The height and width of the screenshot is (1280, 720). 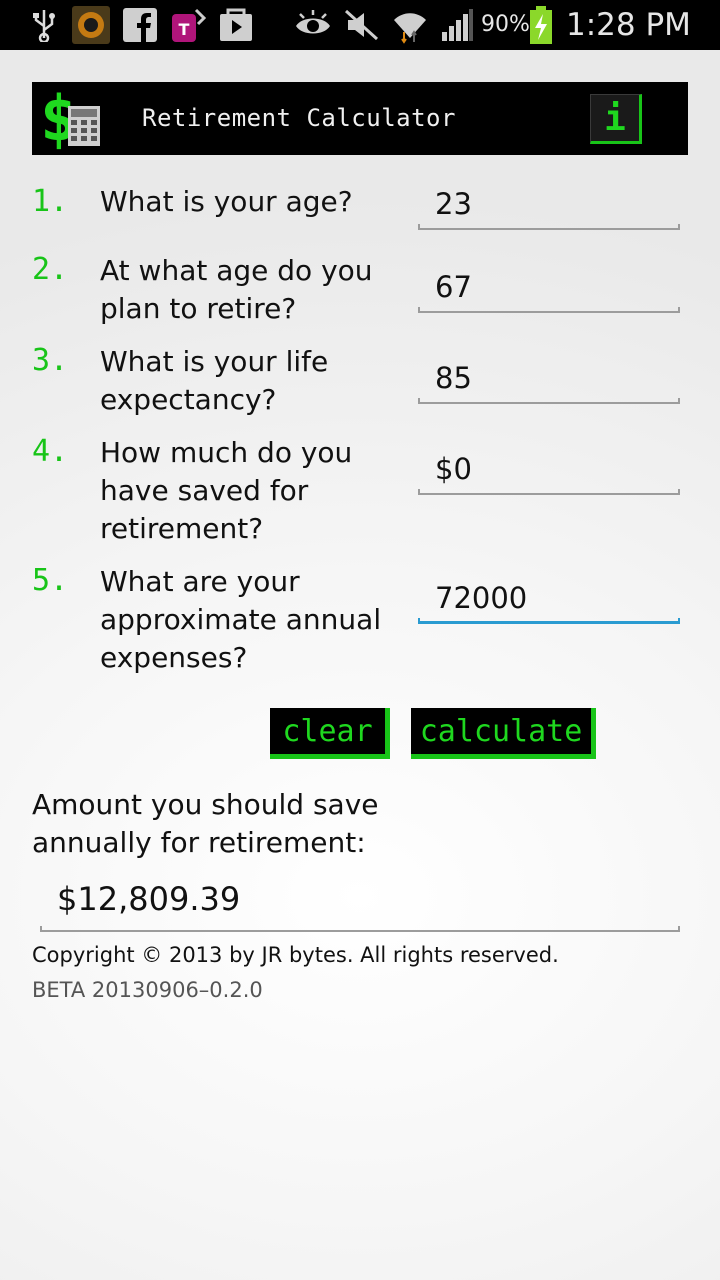 What do you see at coordinates (549, 621) in the screenshot?
I see `field-underline-focused` at bounding box center [549, 621].